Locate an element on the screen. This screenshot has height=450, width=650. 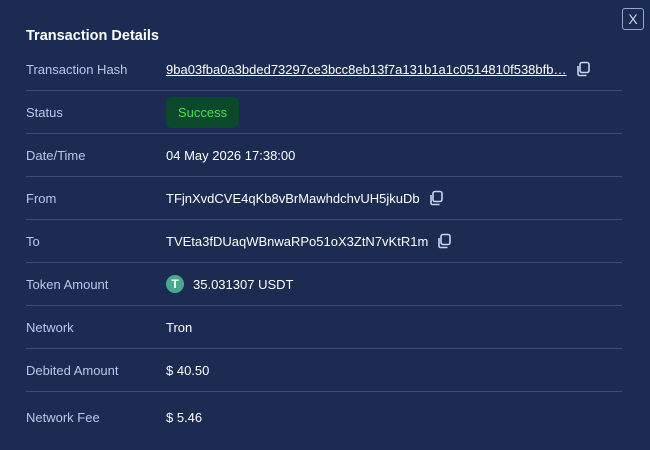
date-time-value: 04 May 2026 17:38:00 is located at coordinates (231, 155).